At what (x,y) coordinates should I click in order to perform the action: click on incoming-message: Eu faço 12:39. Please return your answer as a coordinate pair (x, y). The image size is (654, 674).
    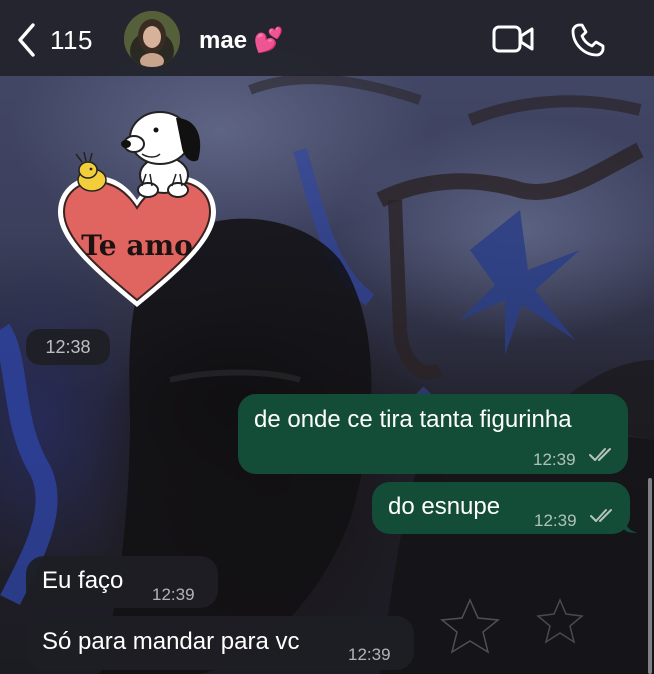
    Looking at the image, I should click on (122, 582).